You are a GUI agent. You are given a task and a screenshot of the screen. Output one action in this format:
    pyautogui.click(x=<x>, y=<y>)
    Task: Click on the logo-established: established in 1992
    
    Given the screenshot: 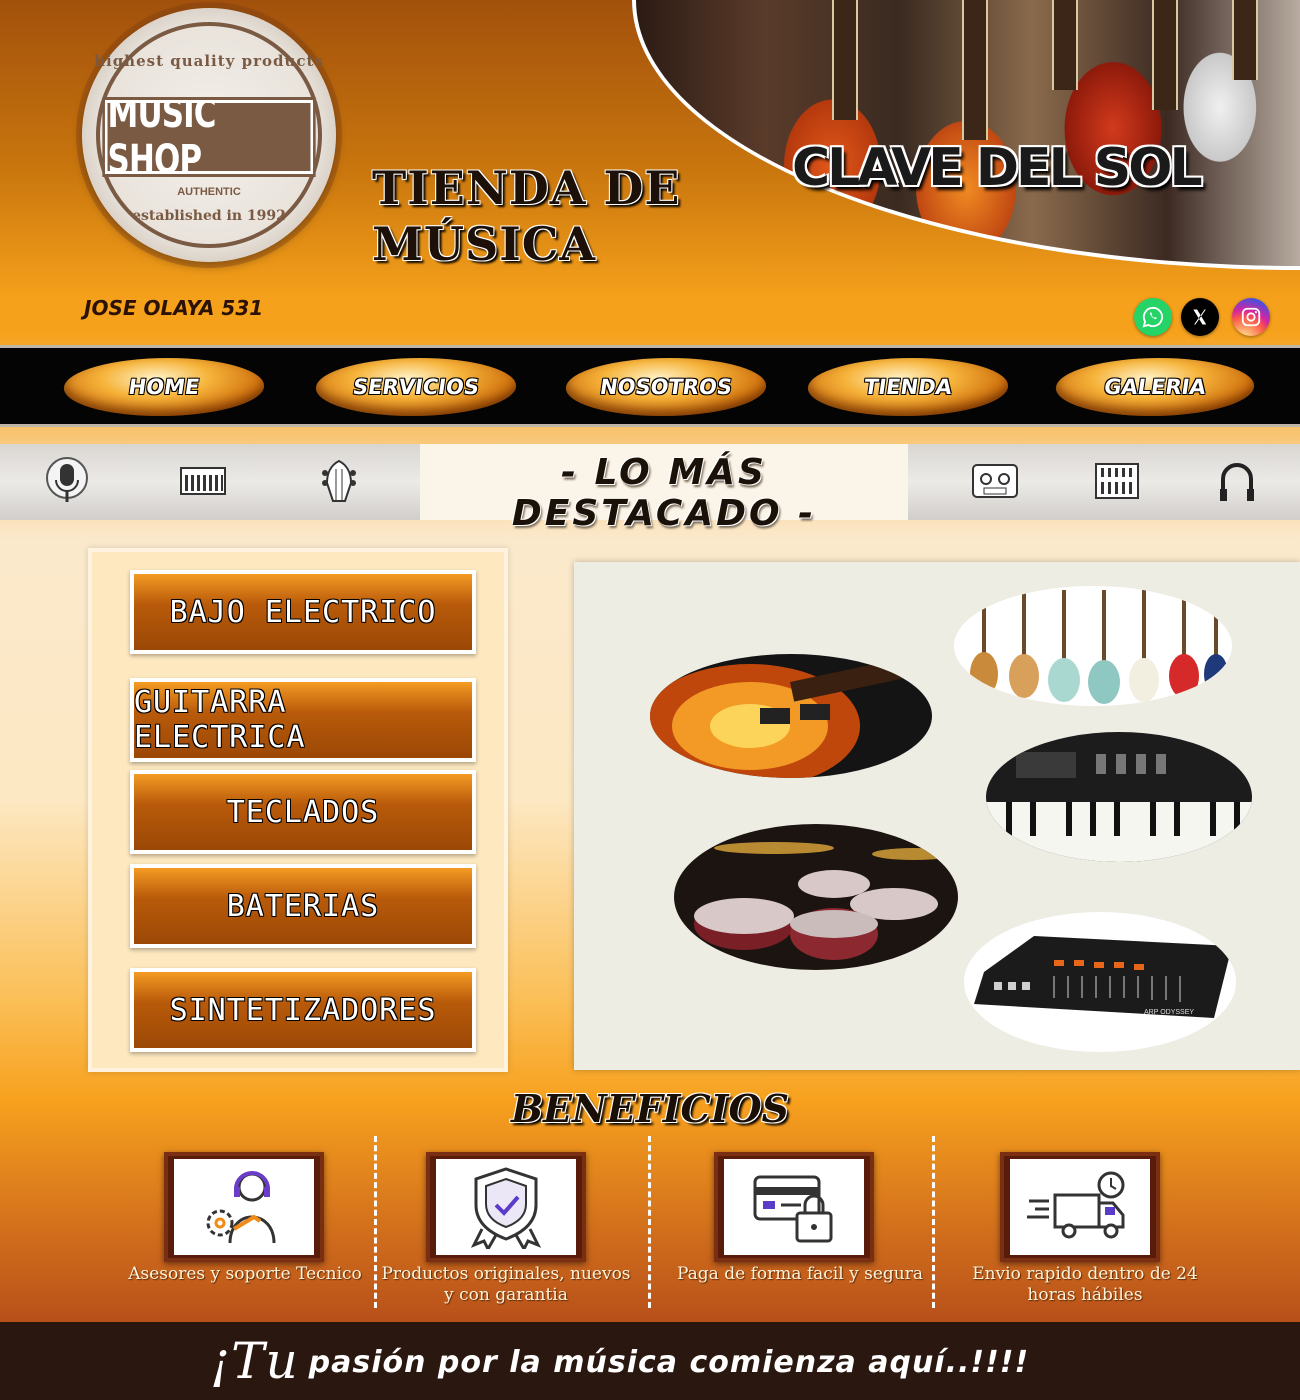 What is the action you would take?
    pyautogui.click(x=209, y=216)
    